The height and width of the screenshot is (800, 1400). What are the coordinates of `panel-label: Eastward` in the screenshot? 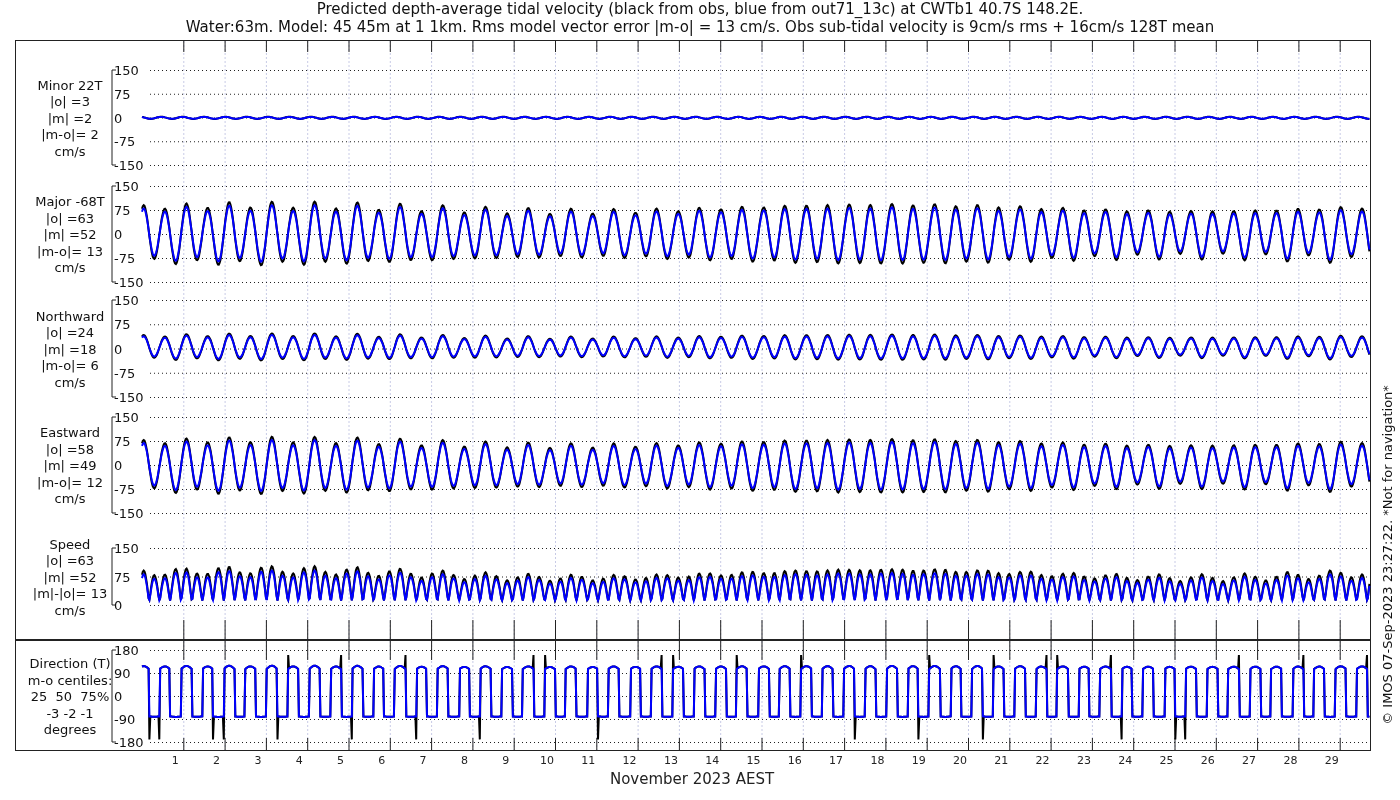 It's located at (70, 432).